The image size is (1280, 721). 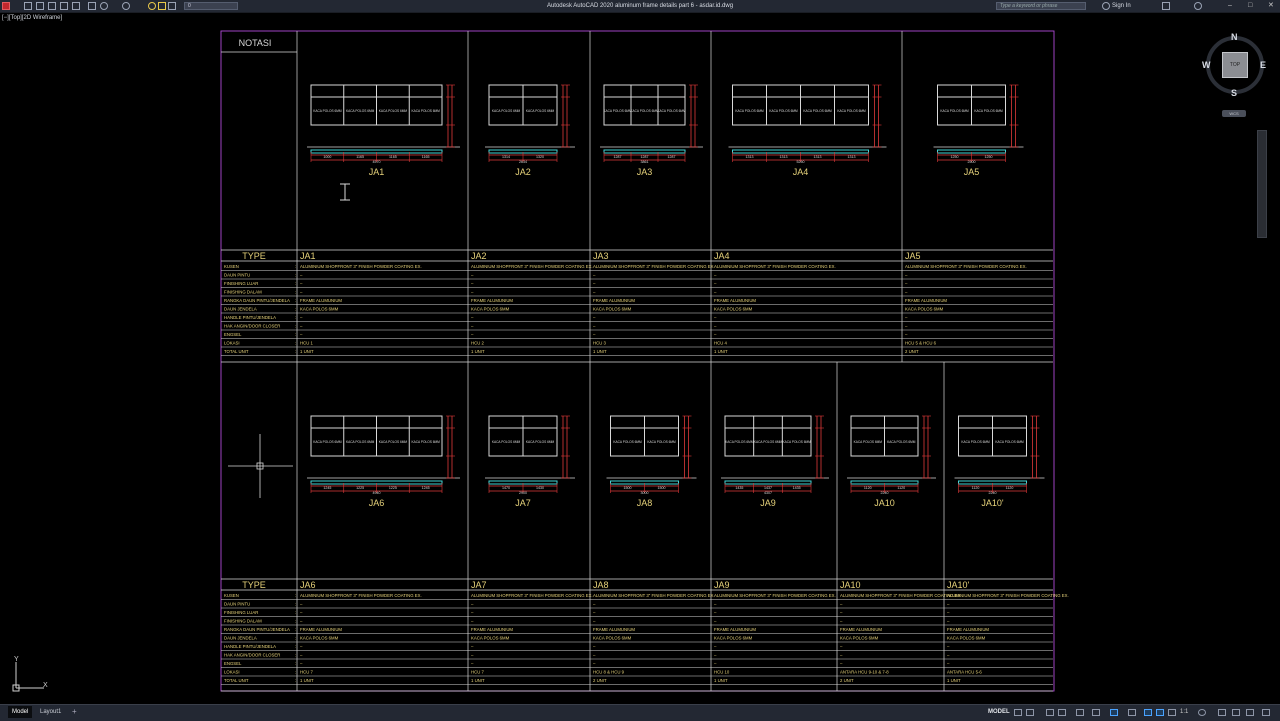 I want to click on add-layout-icon: +, so click(x=74, y=712).